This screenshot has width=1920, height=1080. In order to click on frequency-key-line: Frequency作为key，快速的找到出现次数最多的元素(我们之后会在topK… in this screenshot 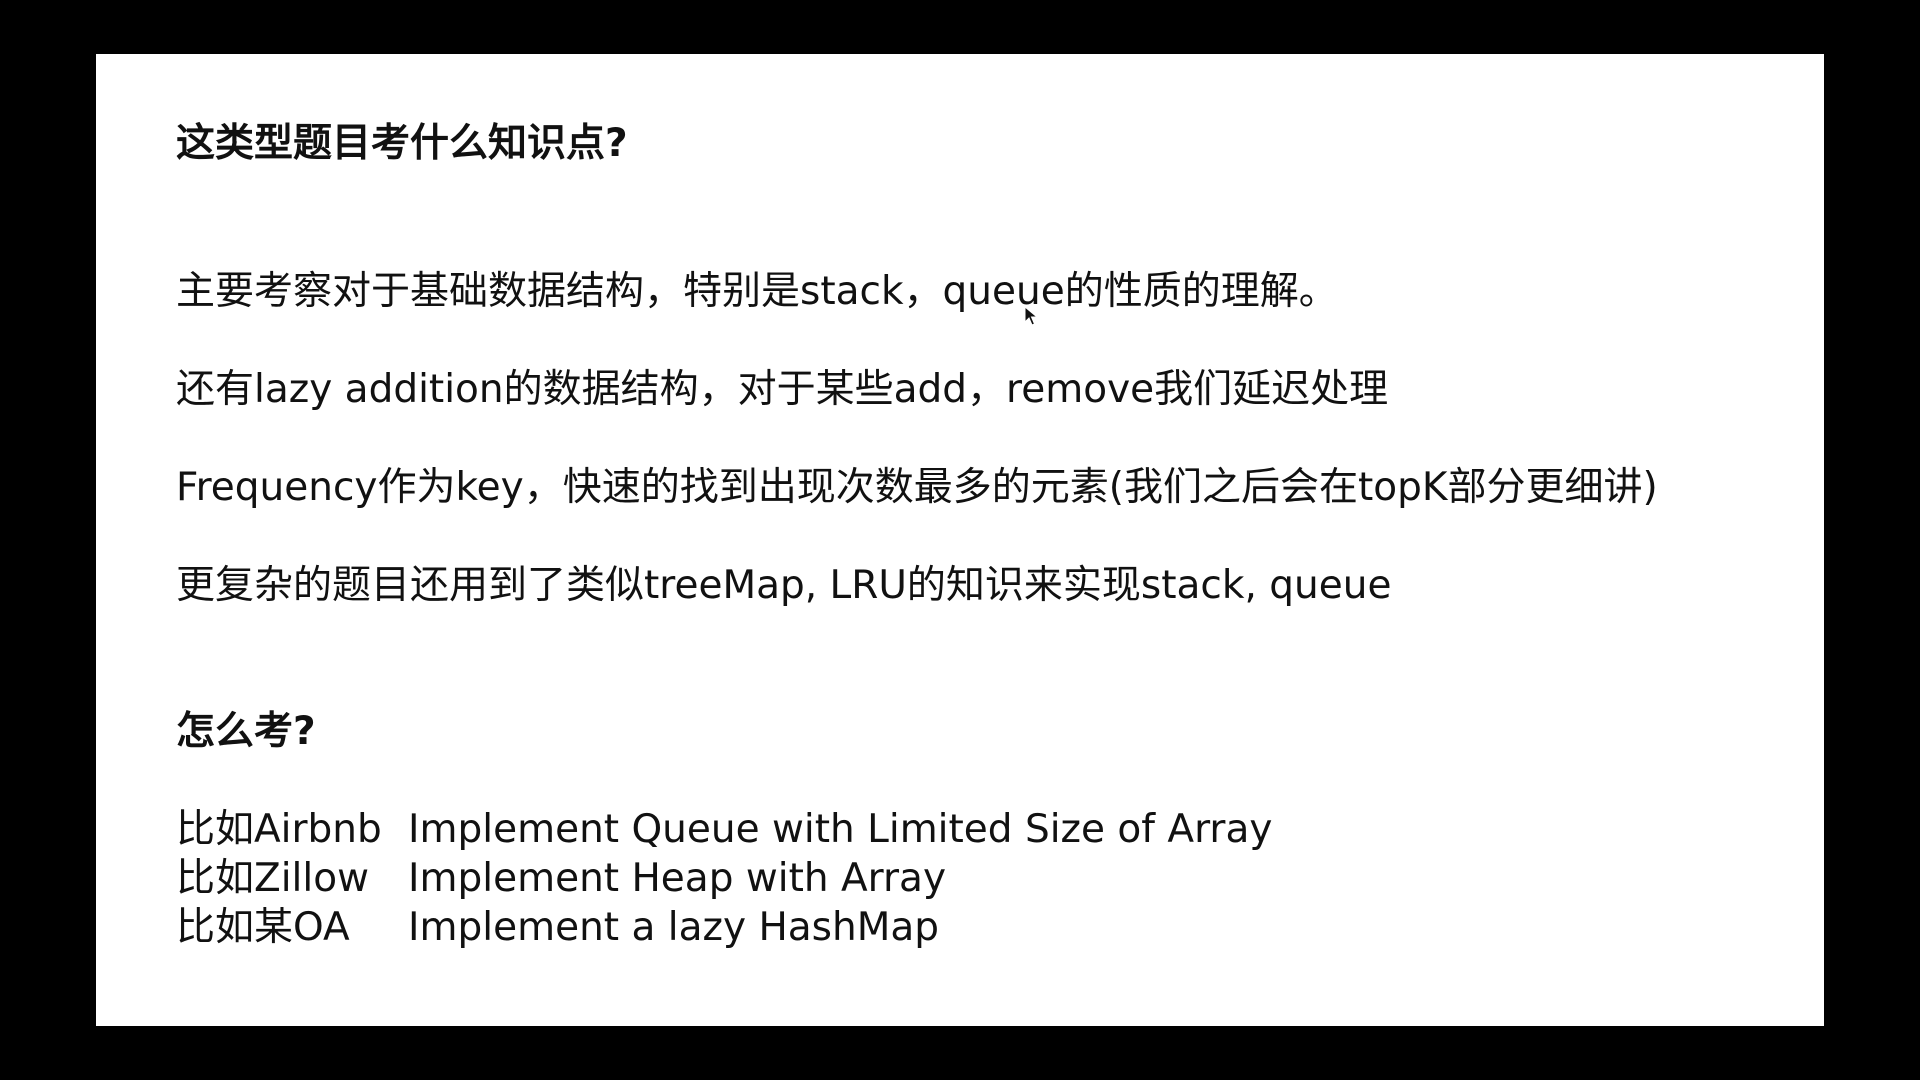, I will do `click(917, 487)`.